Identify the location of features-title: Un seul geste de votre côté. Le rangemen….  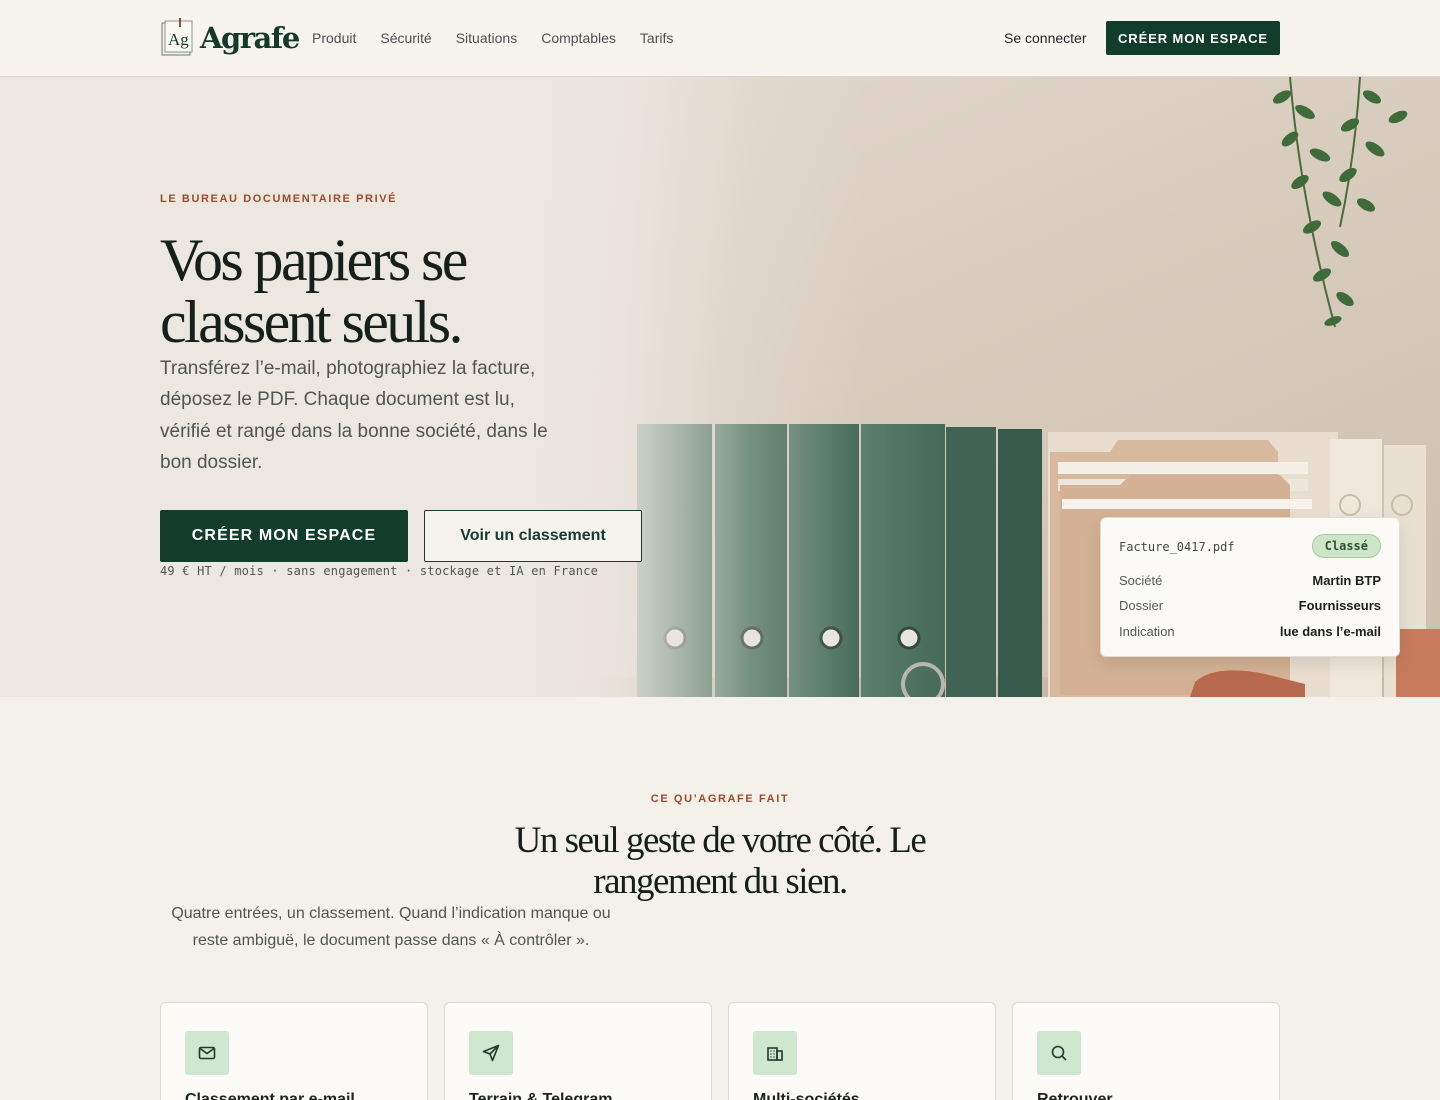
(720, 861).